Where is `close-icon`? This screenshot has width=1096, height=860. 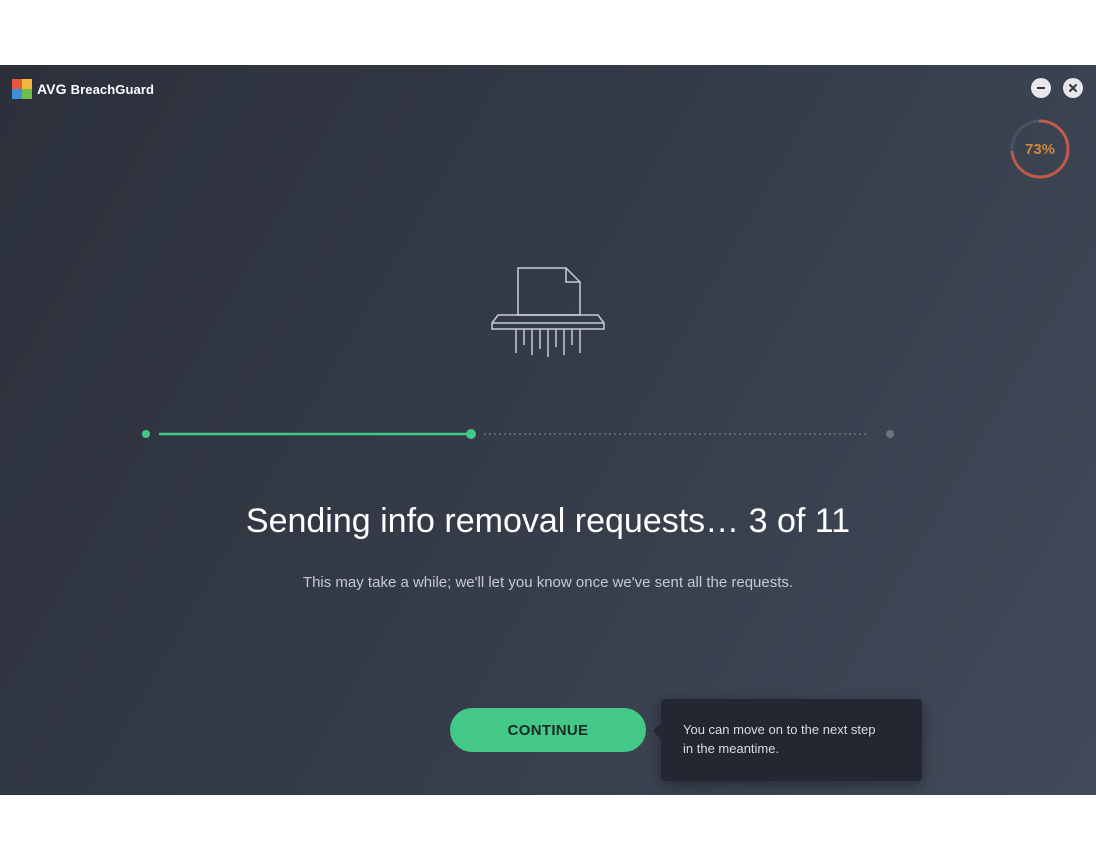 close-icon is located at coordinates (1073, 88).